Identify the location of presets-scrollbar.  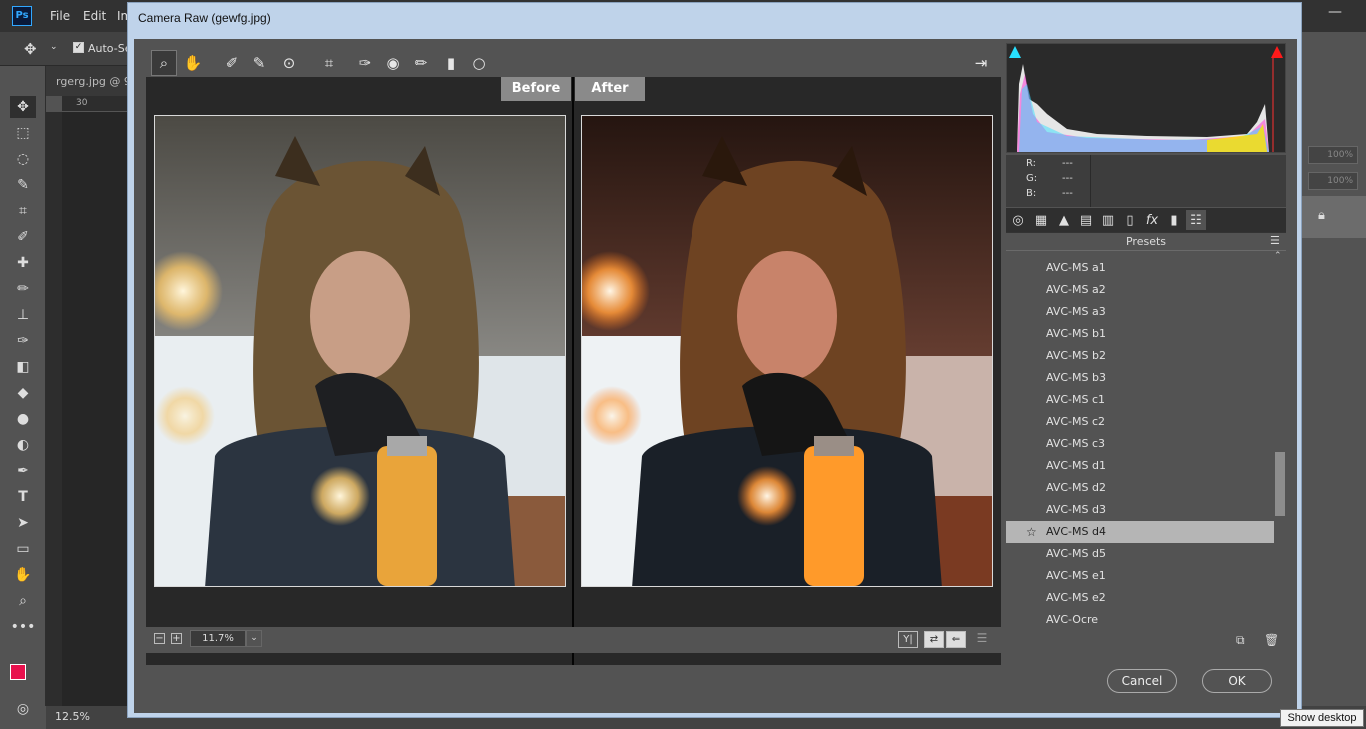
(1280, 484).